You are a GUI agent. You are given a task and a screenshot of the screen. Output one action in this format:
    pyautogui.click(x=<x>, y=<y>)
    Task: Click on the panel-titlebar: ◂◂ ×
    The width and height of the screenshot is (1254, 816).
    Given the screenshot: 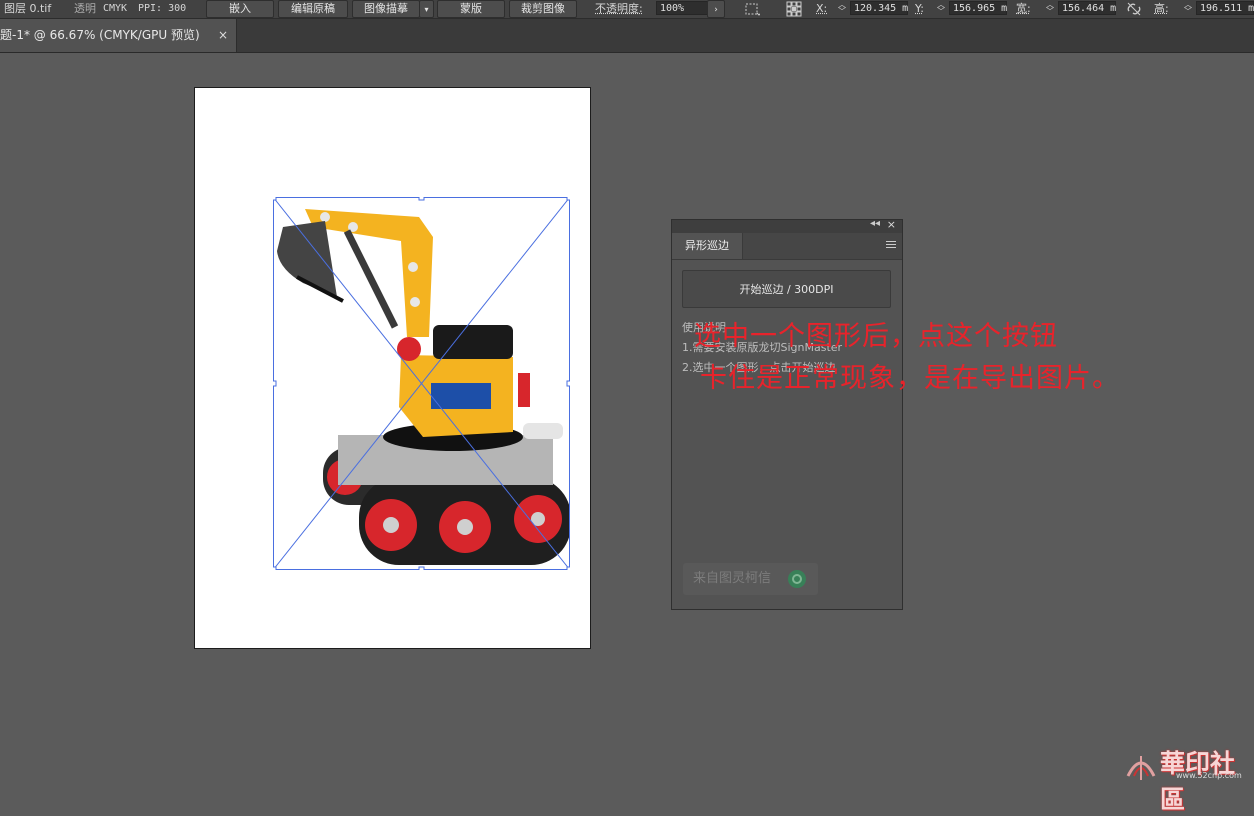 What is the action you would take?
    pyautogui.click(x=787, y=225)
    